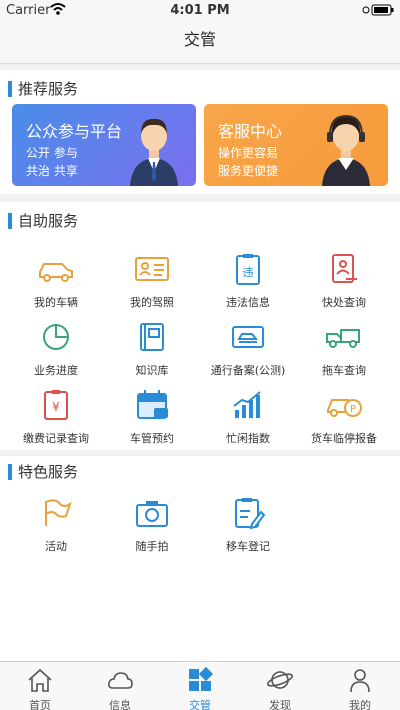 The height and width of the screenshot is (710, 400). Describe the element at coordinates (120, 680) in the screenshot. I see `cloud-icon` at that location.